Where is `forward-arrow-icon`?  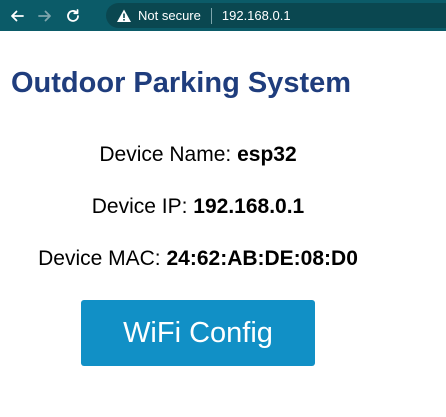 forward-arrow-icon is located at coordinates (45, 16).